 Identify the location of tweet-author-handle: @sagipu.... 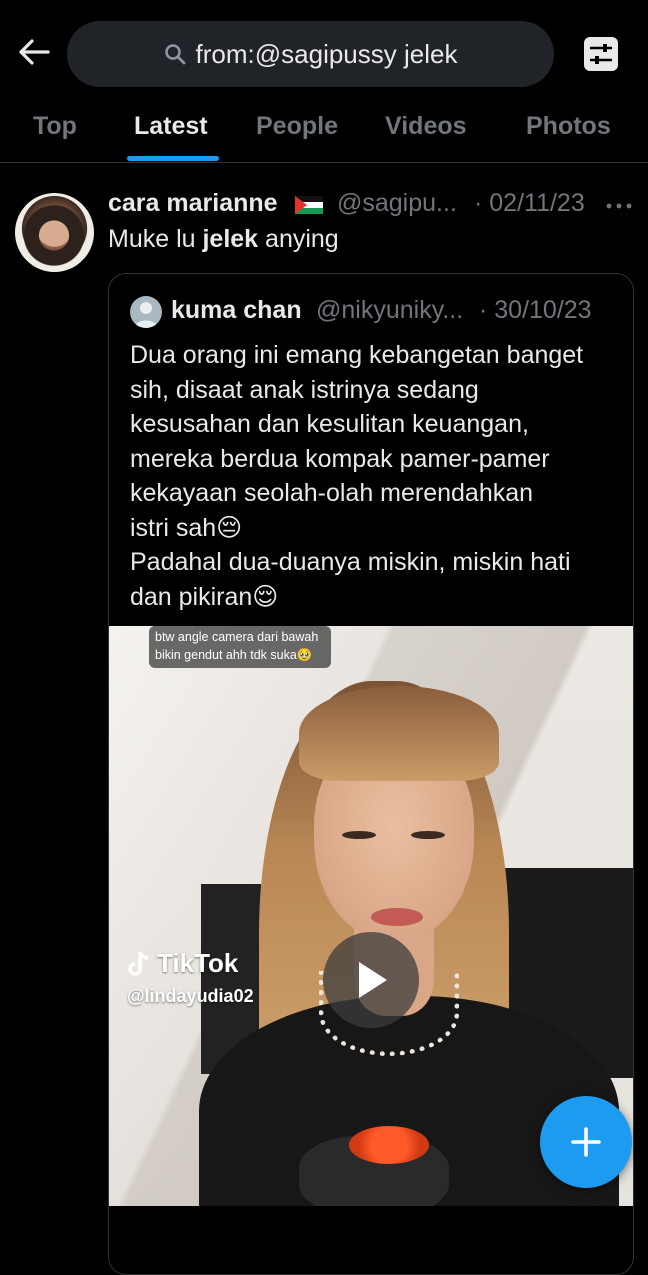
(397, 203).